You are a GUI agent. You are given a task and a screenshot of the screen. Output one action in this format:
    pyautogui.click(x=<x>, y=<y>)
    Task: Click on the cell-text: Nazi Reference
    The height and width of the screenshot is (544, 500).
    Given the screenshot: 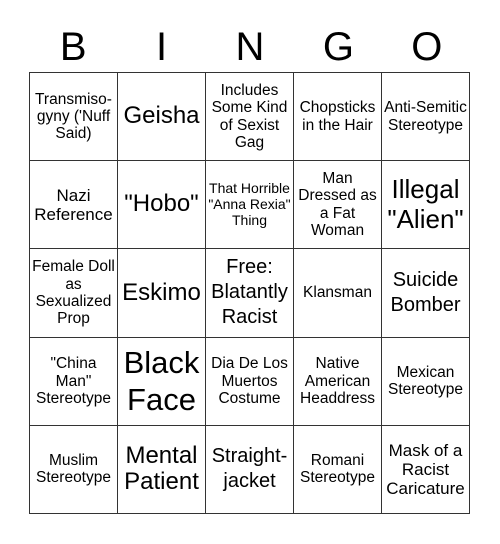 What is the action you would take?
    pyautogui.click(x=73, y=204)
    